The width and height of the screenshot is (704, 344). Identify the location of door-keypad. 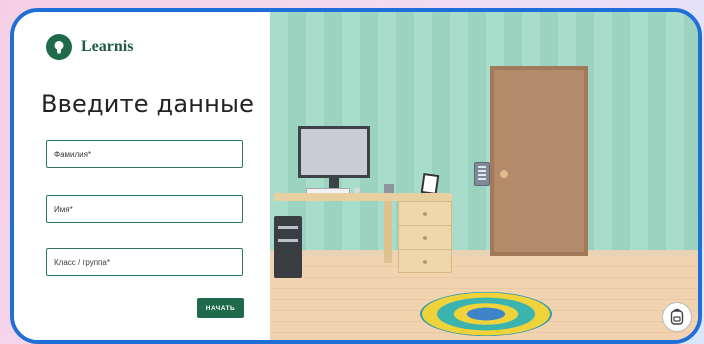
(482, 174).